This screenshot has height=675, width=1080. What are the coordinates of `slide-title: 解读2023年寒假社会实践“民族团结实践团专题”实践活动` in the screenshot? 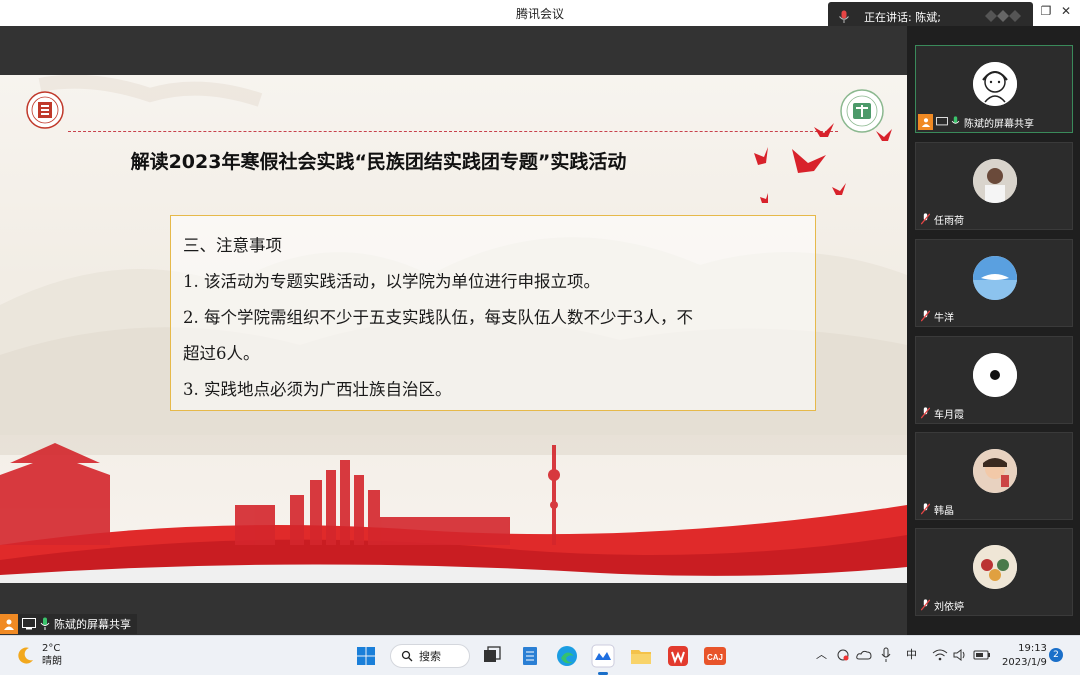 It's located at (378, 162).